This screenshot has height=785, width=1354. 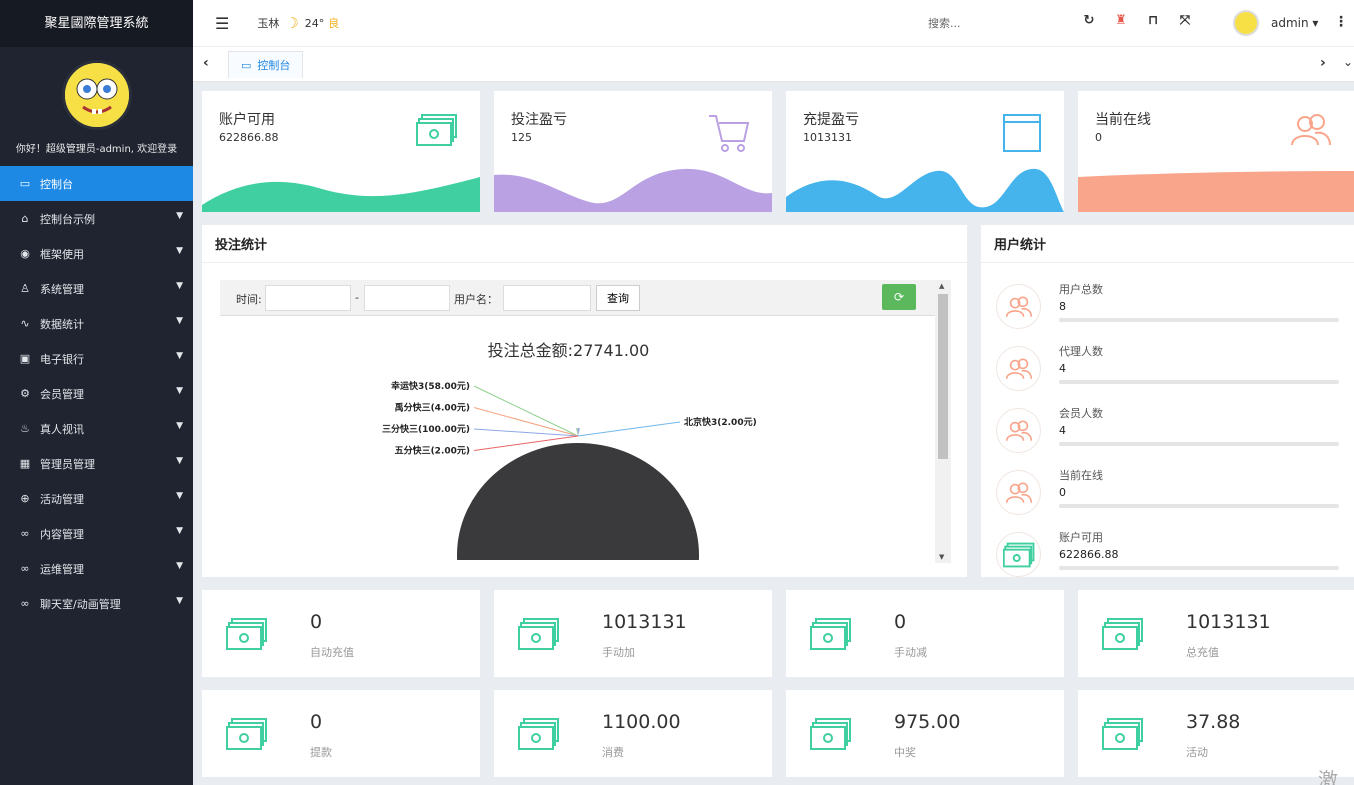 What do you see at coordinates (56, 184) in the screenshot?
I see `sidebar-item-label: 控制台` at bounding box center [56, 184].